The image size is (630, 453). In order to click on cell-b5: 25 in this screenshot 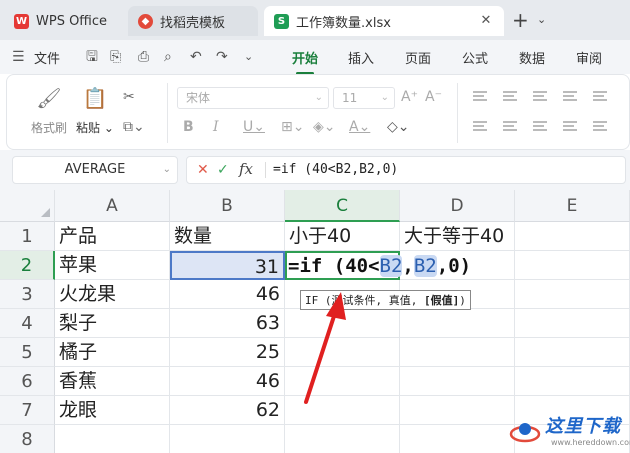, I will do `click(227, 352)`.